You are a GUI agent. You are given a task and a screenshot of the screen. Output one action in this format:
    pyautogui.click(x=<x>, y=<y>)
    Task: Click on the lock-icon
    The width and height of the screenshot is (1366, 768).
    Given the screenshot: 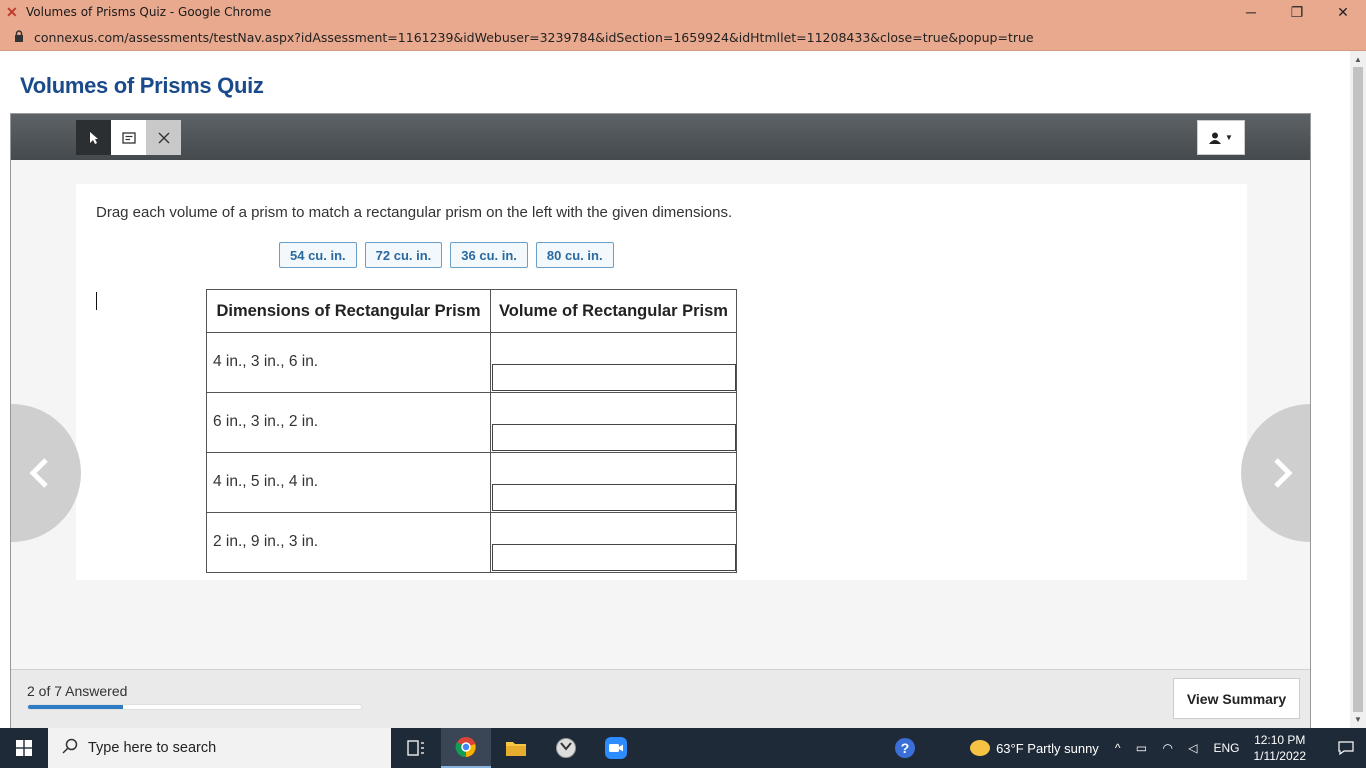 What is the action you would take?
    pyautogui.click(x=20, y=37)
    